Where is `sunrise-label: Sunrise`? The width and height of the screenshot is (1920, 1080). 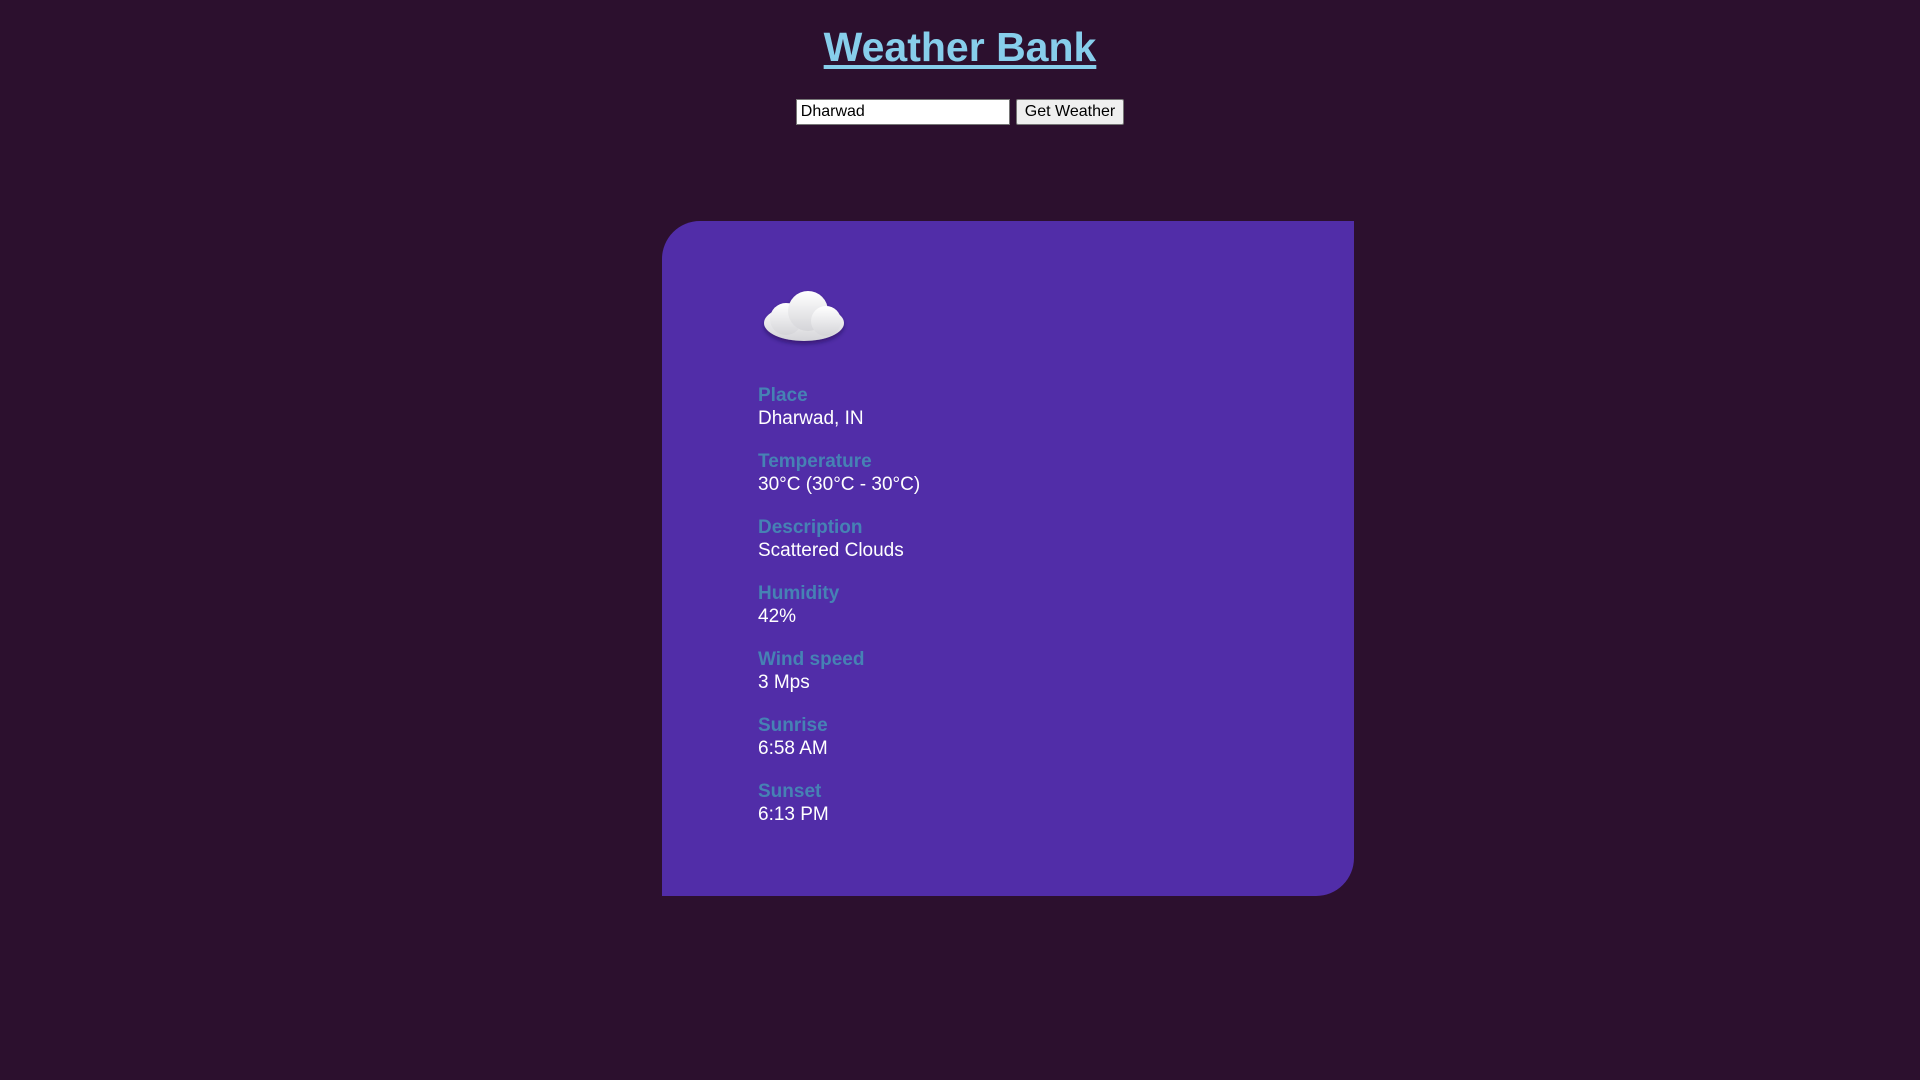 sunrise-label: Sunrise is located at coordinates (793, 725).